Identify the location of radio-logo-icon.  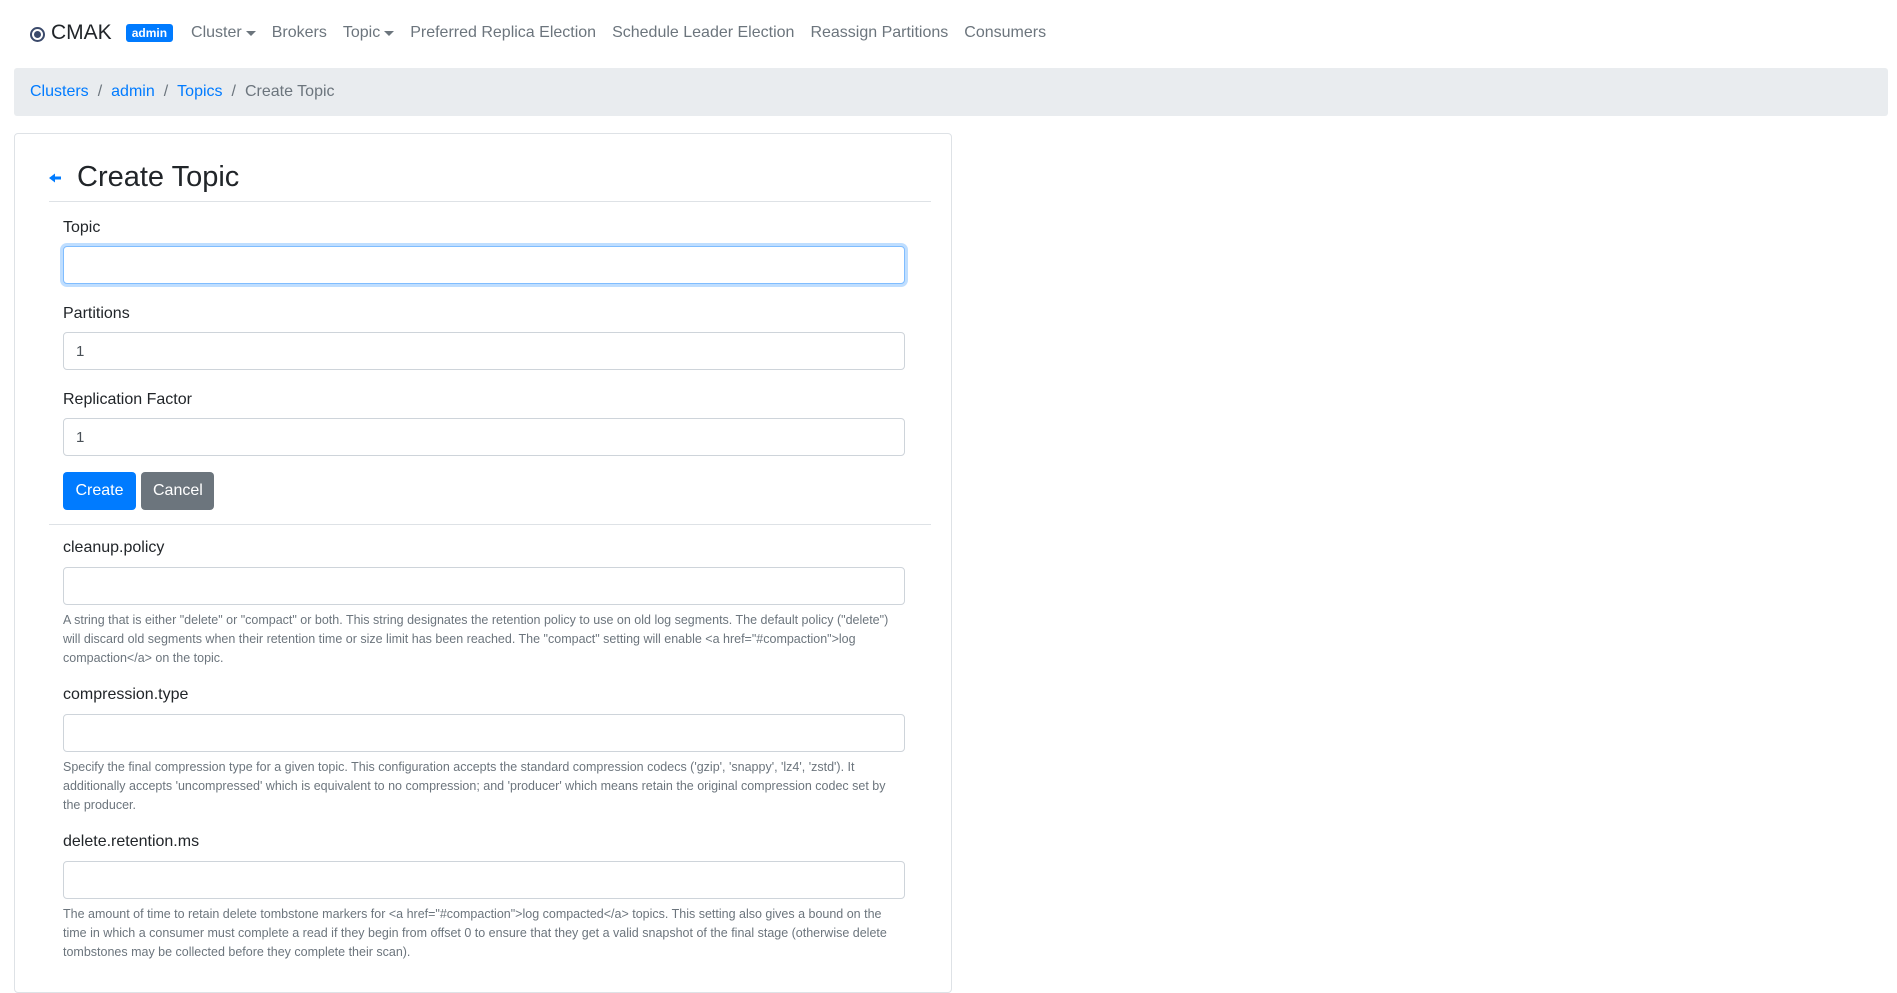
(37, 34).